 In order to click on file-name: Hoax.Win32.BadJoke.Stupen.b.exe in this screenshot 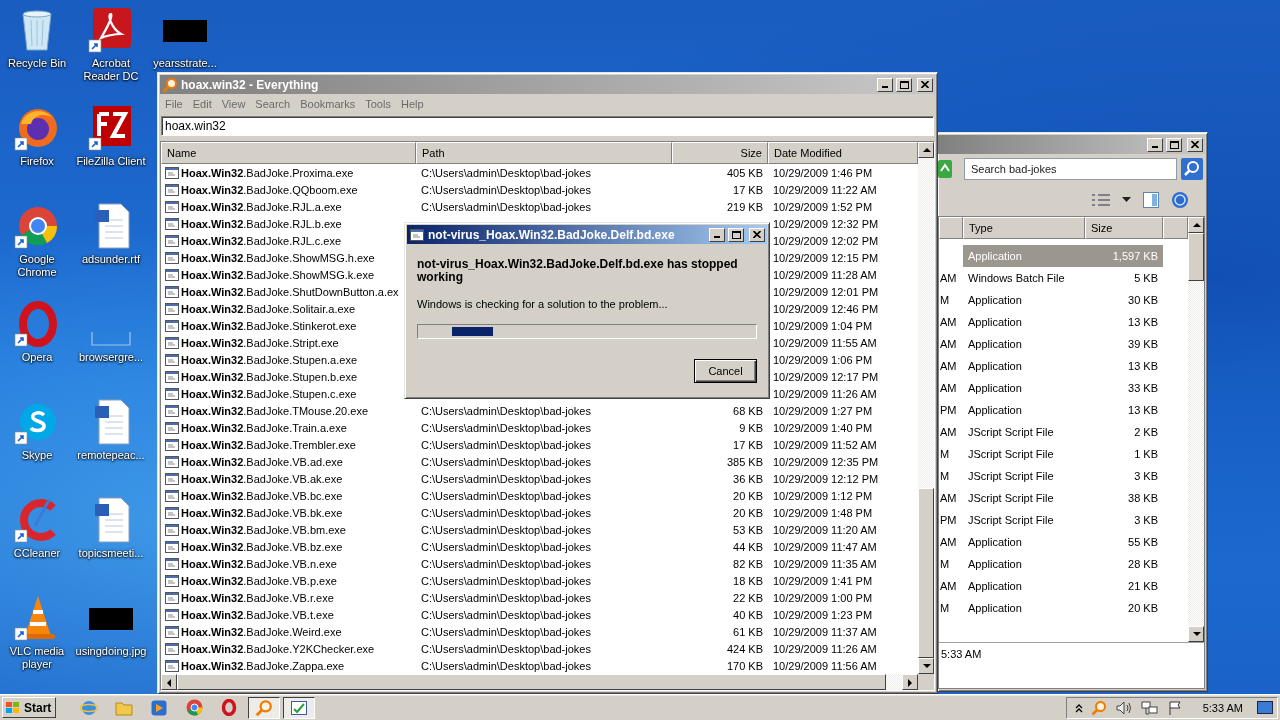, I will do `click(269, 376)`.